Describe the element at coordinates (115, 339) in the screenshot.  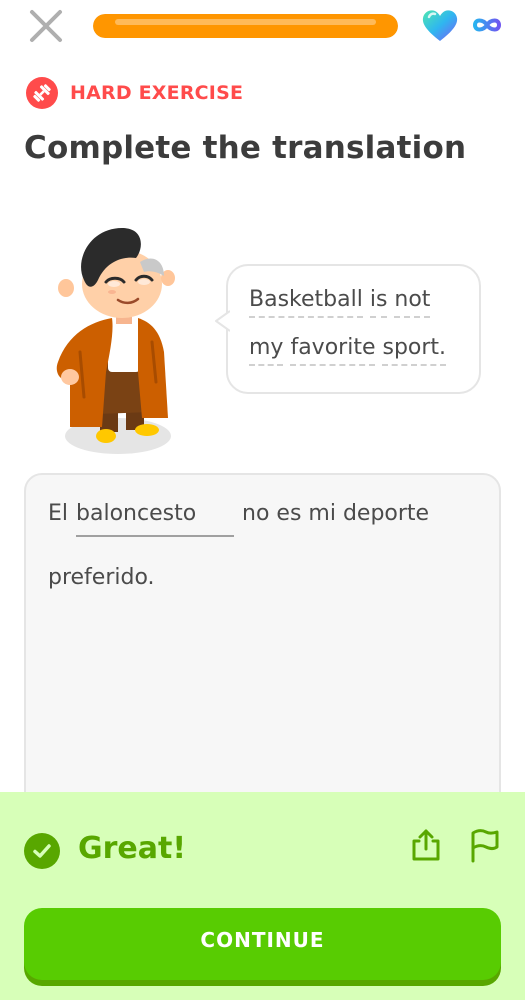
I see `character-illustration` at that location.